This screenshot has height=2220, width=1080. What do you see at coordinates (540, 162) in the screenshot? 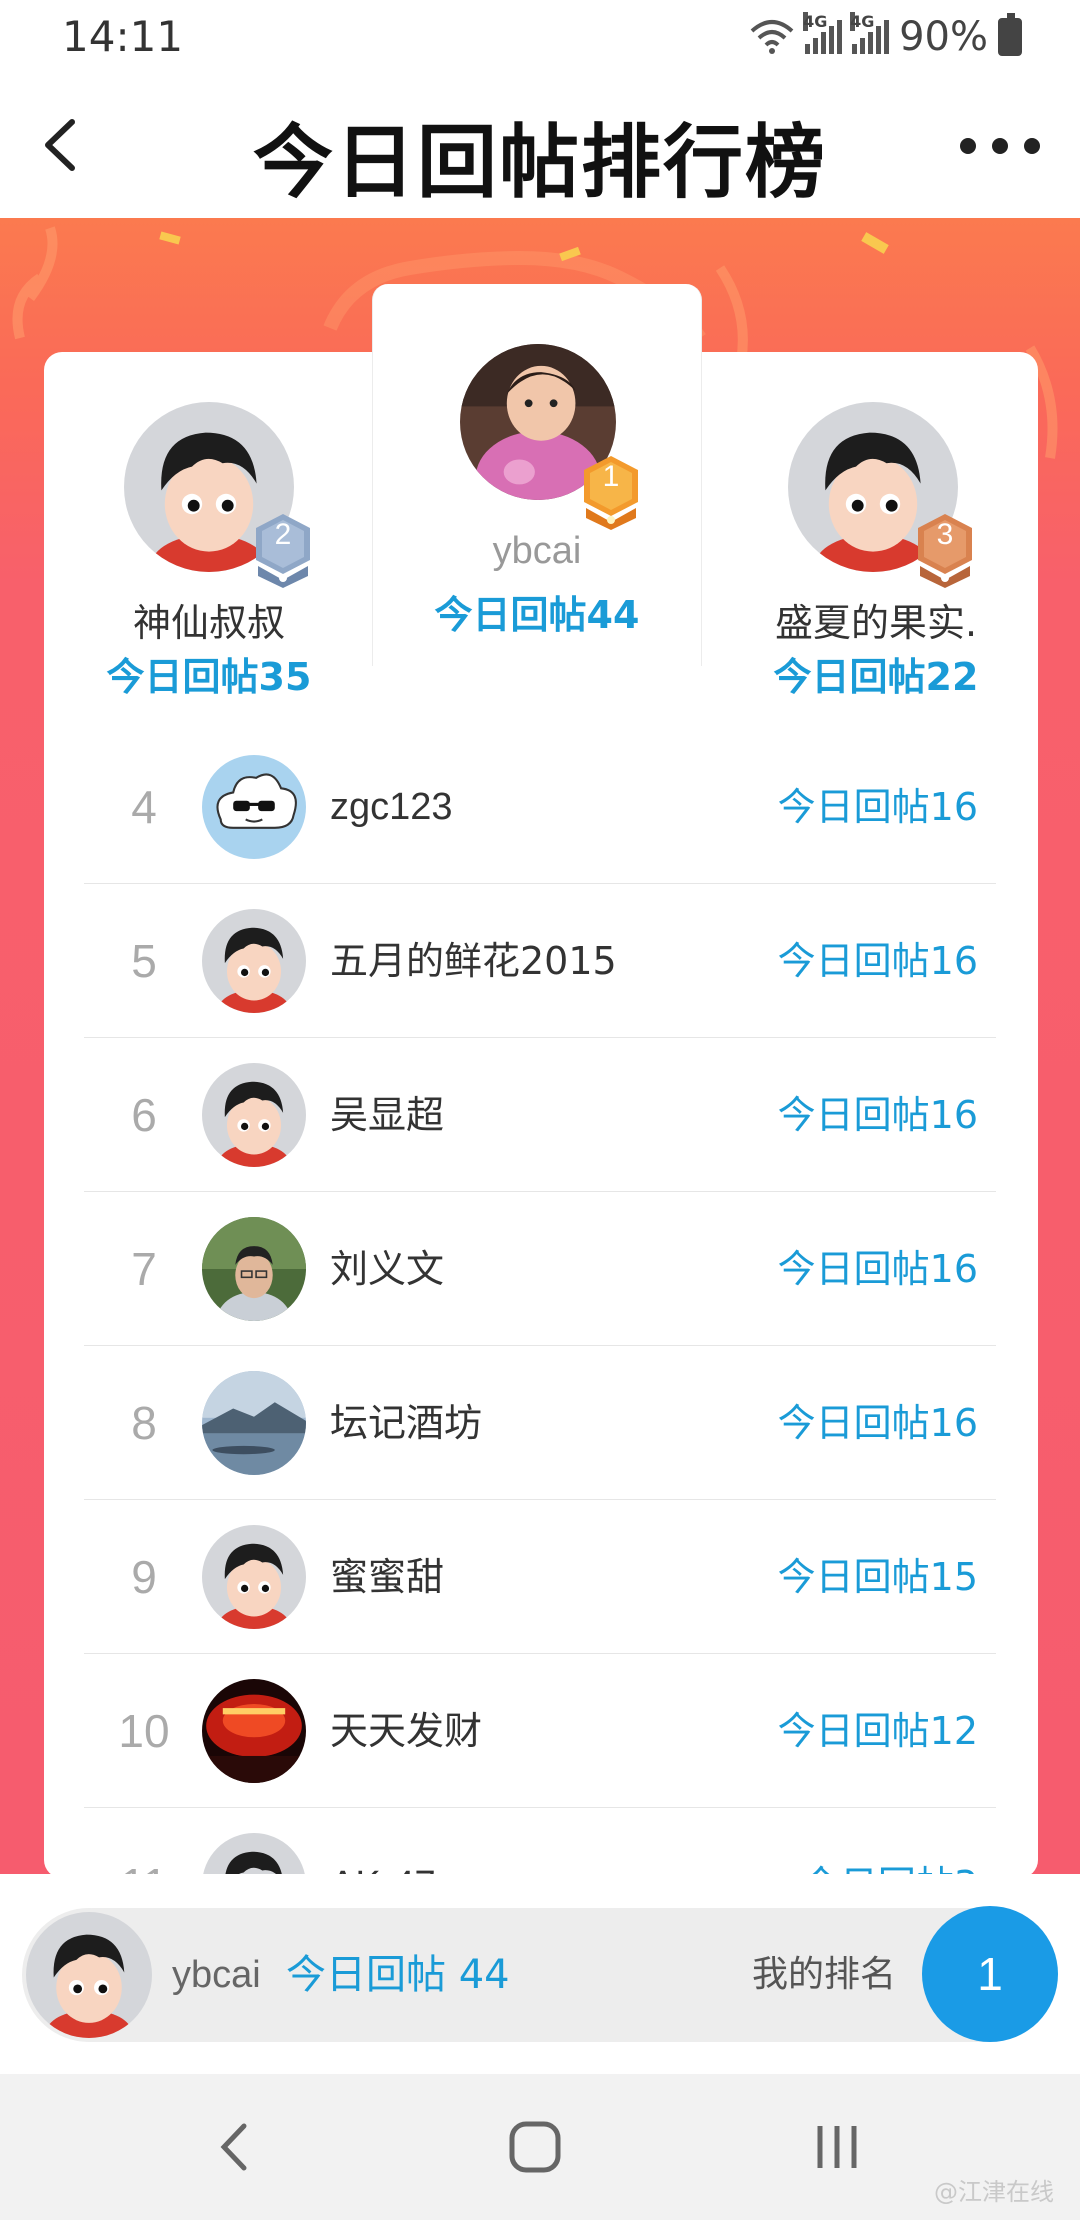
I see `page-title: 今日回帖排行榜` at bounding box center [540, 162].